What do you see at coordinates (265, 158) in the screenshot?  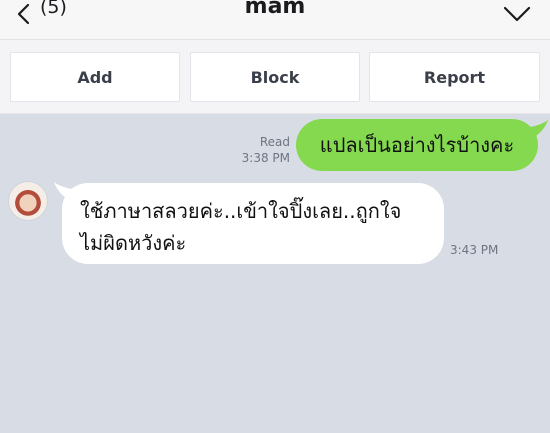 I see `message-time: 3:38 PM` at bounding box center [265, 158].